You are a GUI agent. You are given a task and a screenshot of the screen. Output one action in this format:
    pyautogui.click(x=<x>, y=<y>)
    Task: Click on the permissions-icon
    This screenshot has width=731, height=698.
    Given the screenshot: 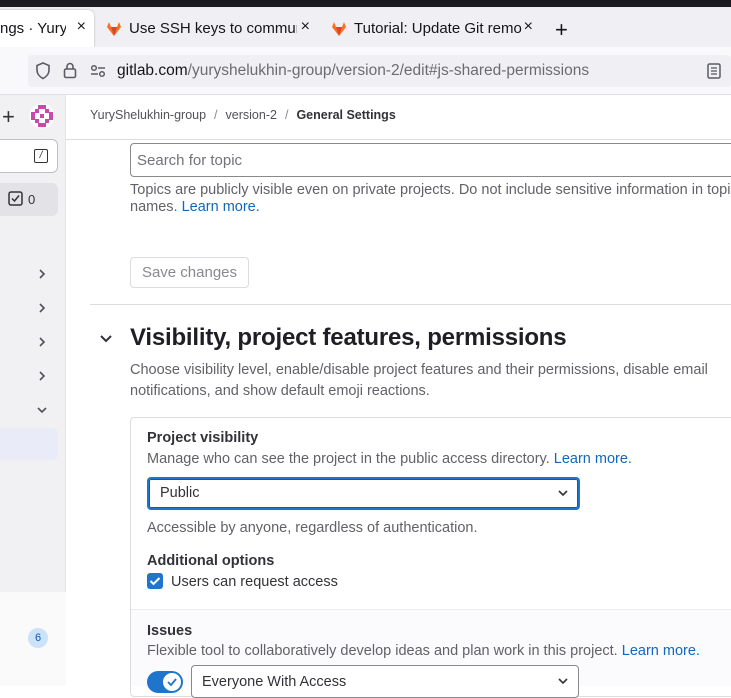 What is the action you would take?
    pyautogui.click(x=98, y=71)
    